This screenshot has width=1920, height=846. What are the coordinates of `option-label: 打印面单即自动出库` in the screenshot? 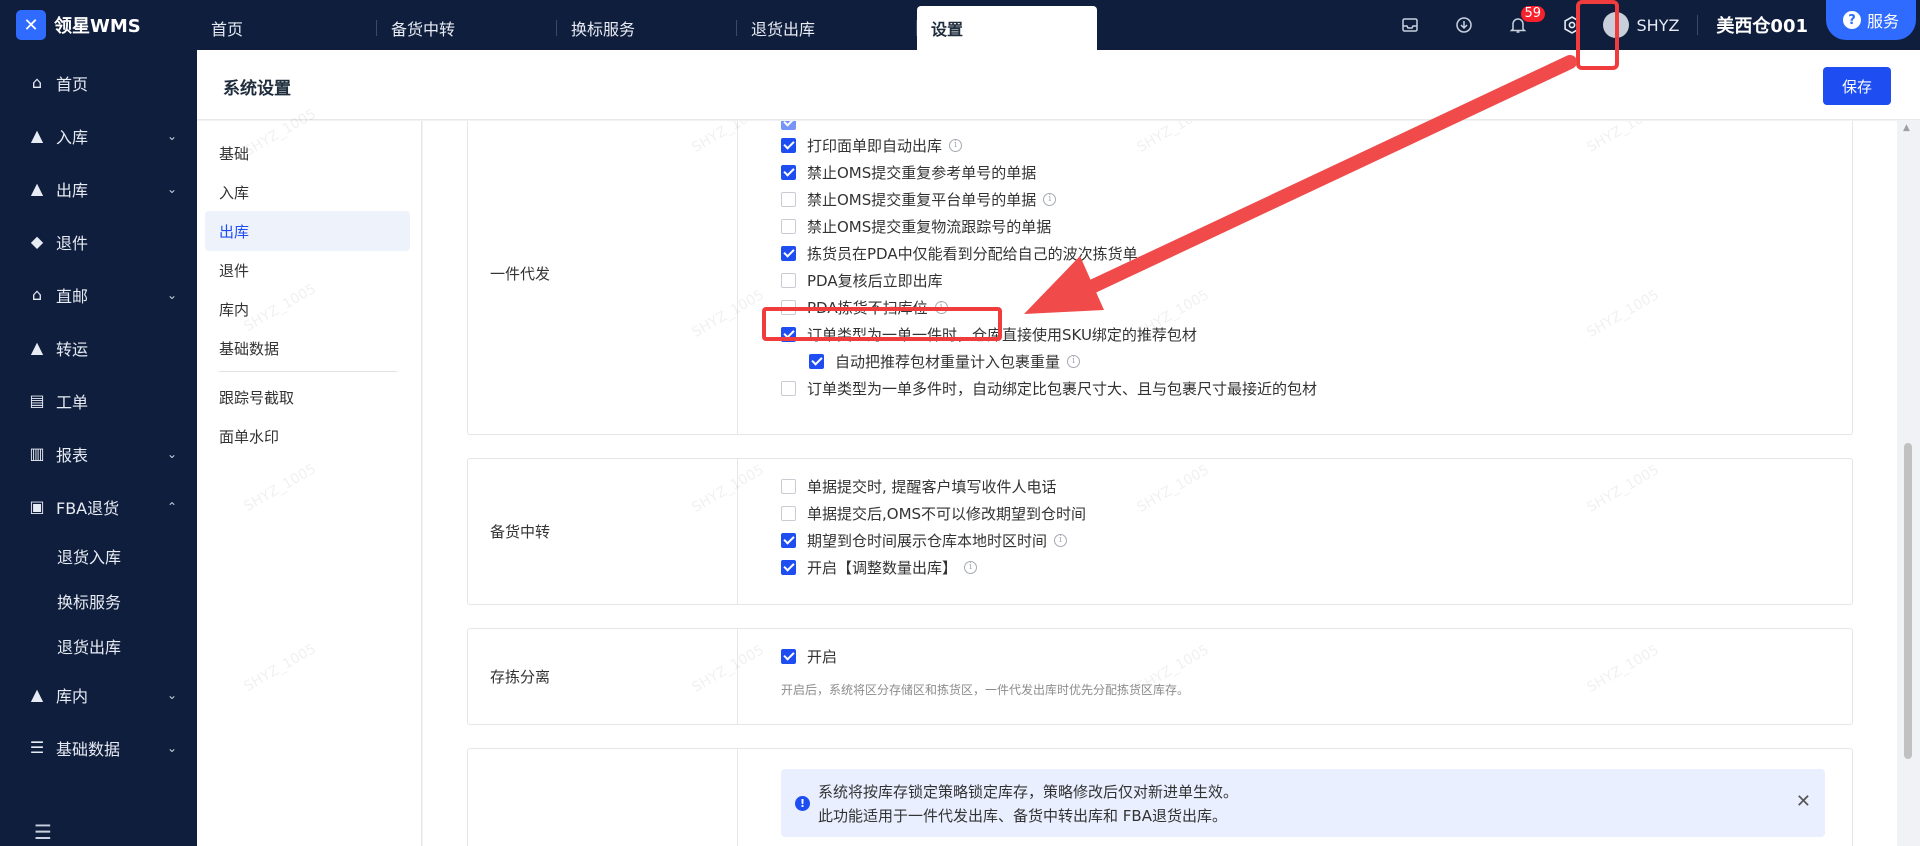 It's located at (875, 145).